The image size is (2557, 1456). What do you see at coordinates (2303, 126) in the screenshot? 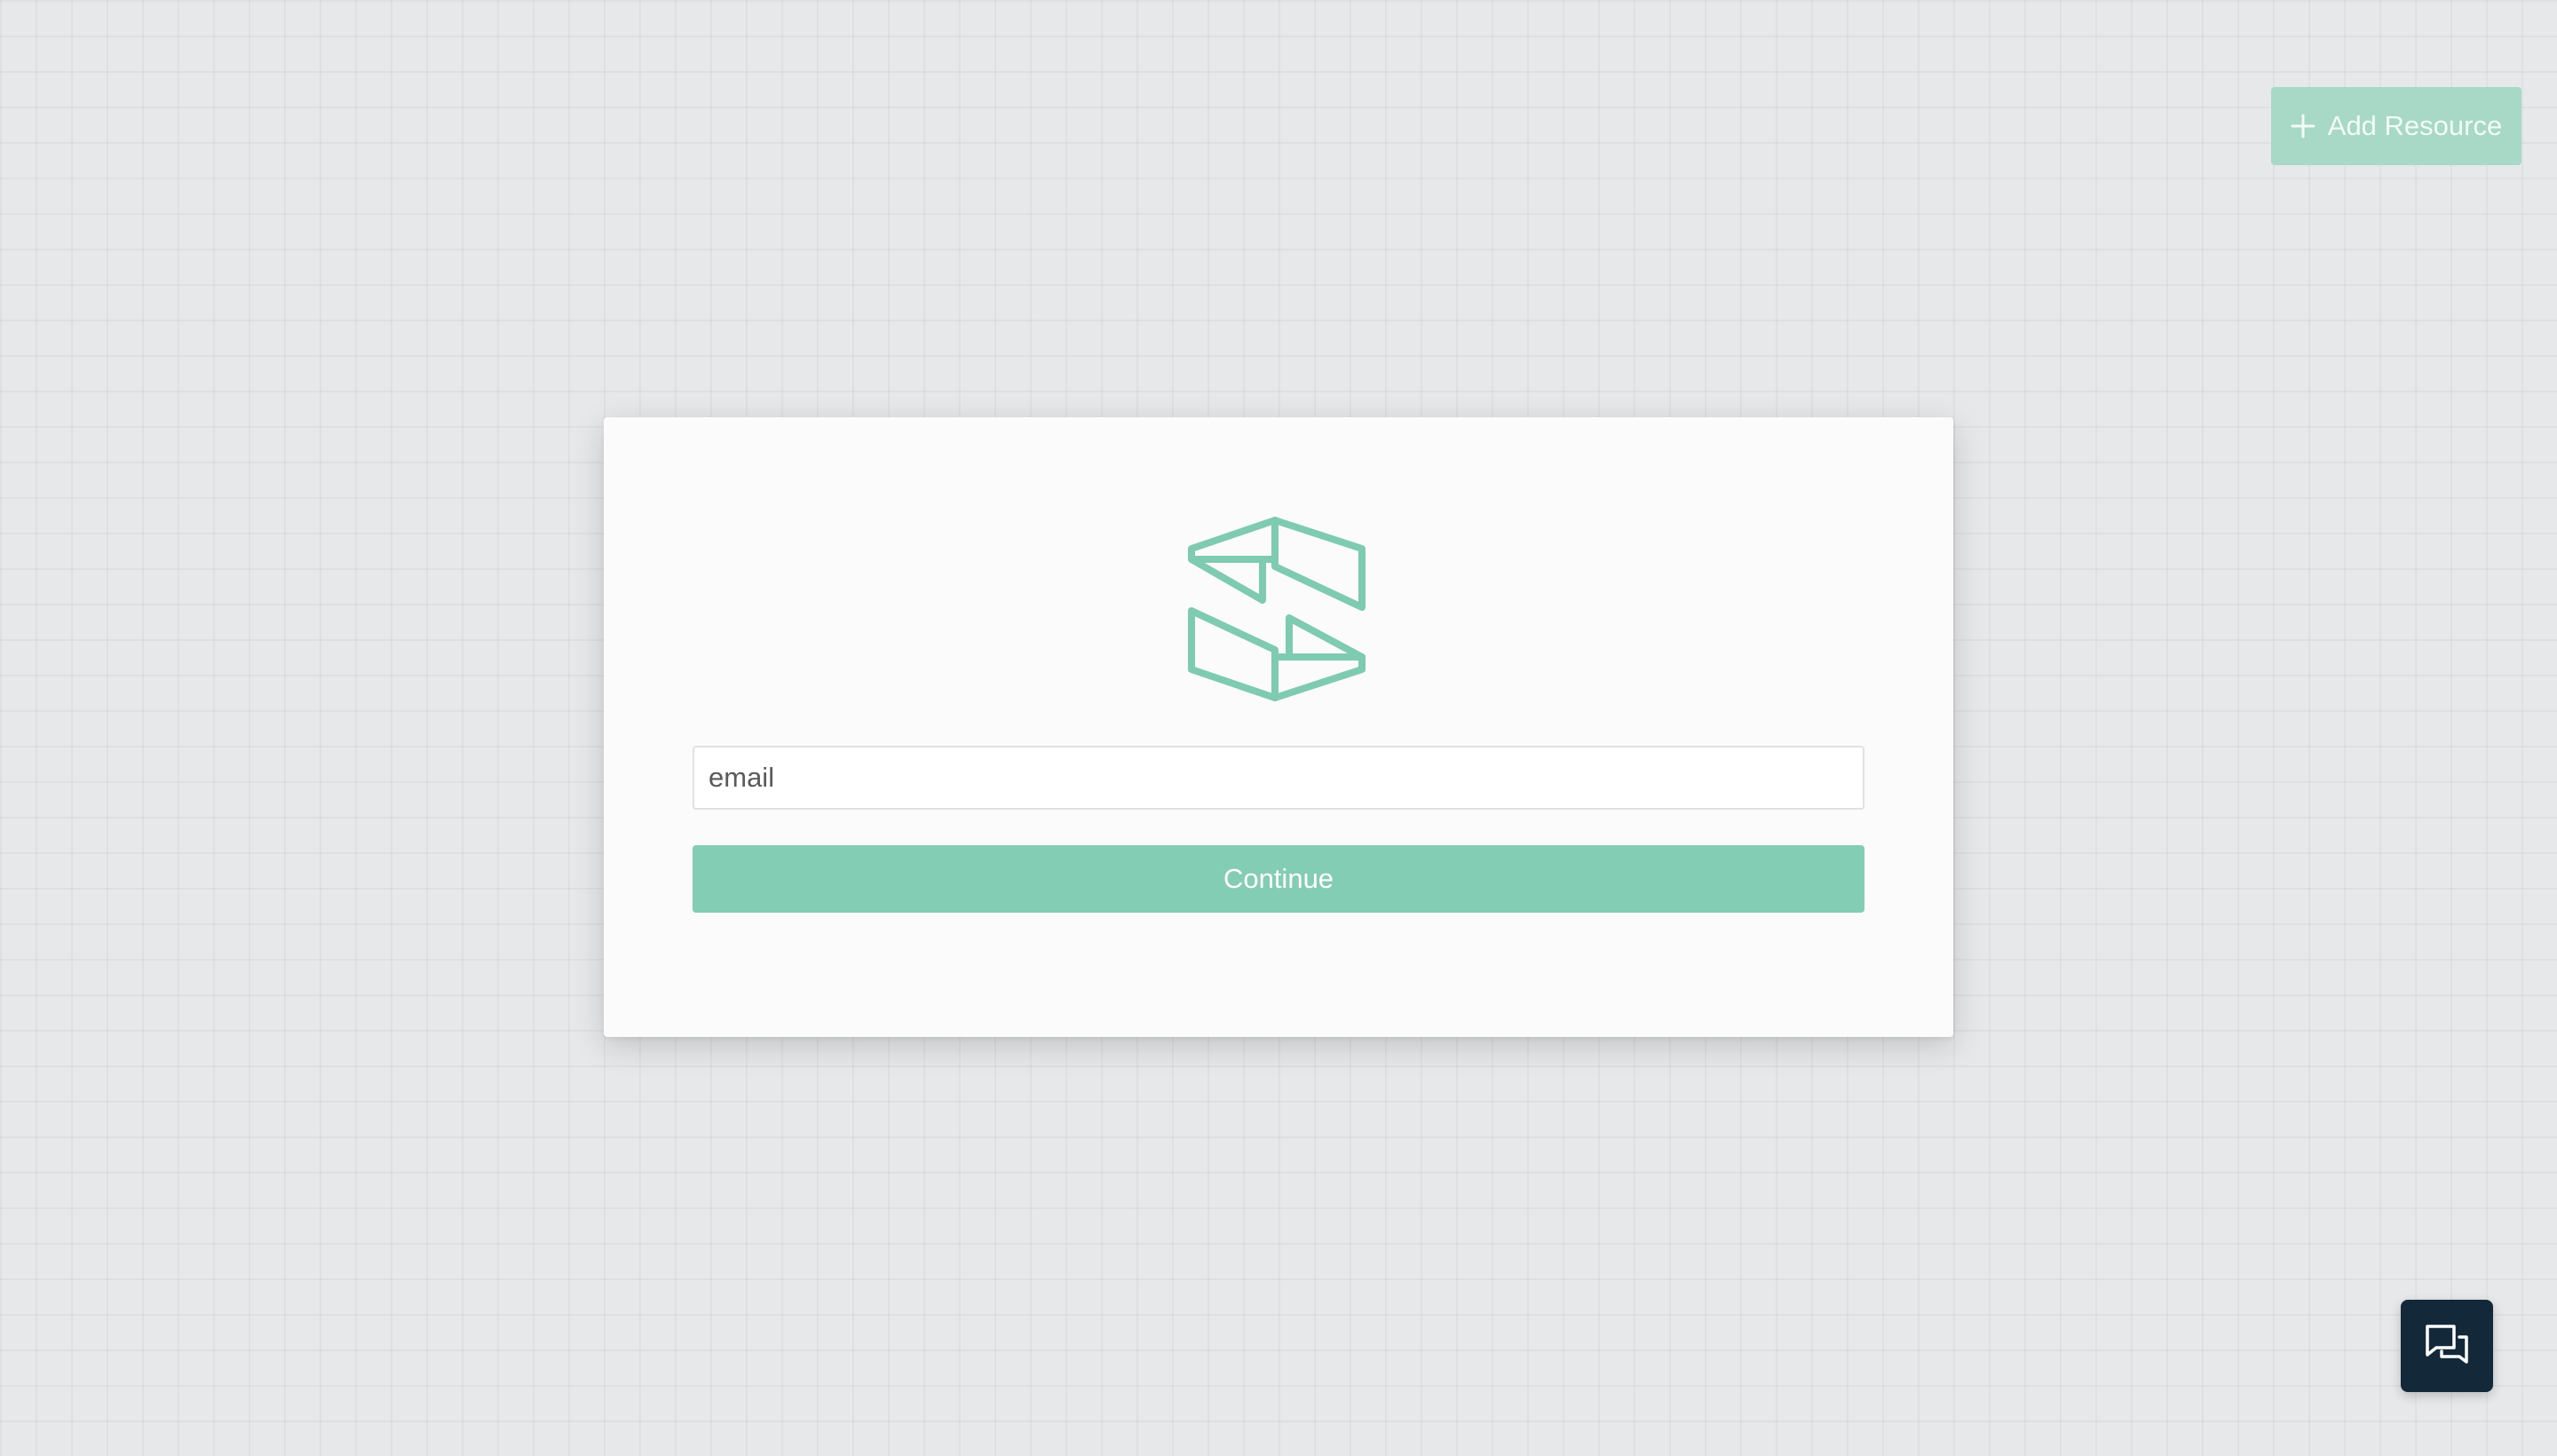
I see `plus-icon` at bounding box center [2303, 126].